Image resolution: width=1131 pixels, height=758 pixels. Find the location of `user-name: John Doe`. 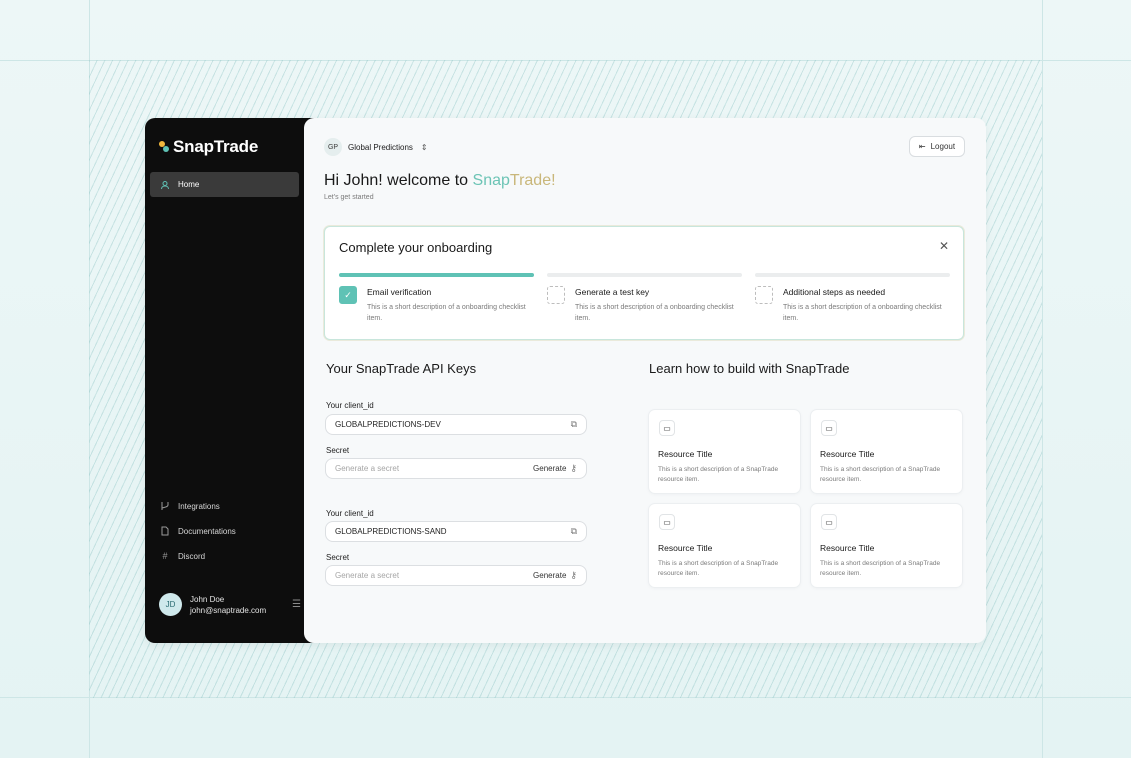

user-name: John Doe is located at coordinates (207, 599).